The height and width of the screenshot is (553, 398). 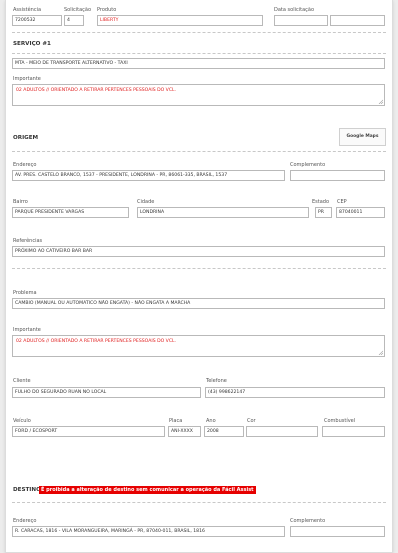 What do you see at coordinates (20, 202) in the screenshot?
I see `bairro-label: Bairro` at bounding box center [20, 202].